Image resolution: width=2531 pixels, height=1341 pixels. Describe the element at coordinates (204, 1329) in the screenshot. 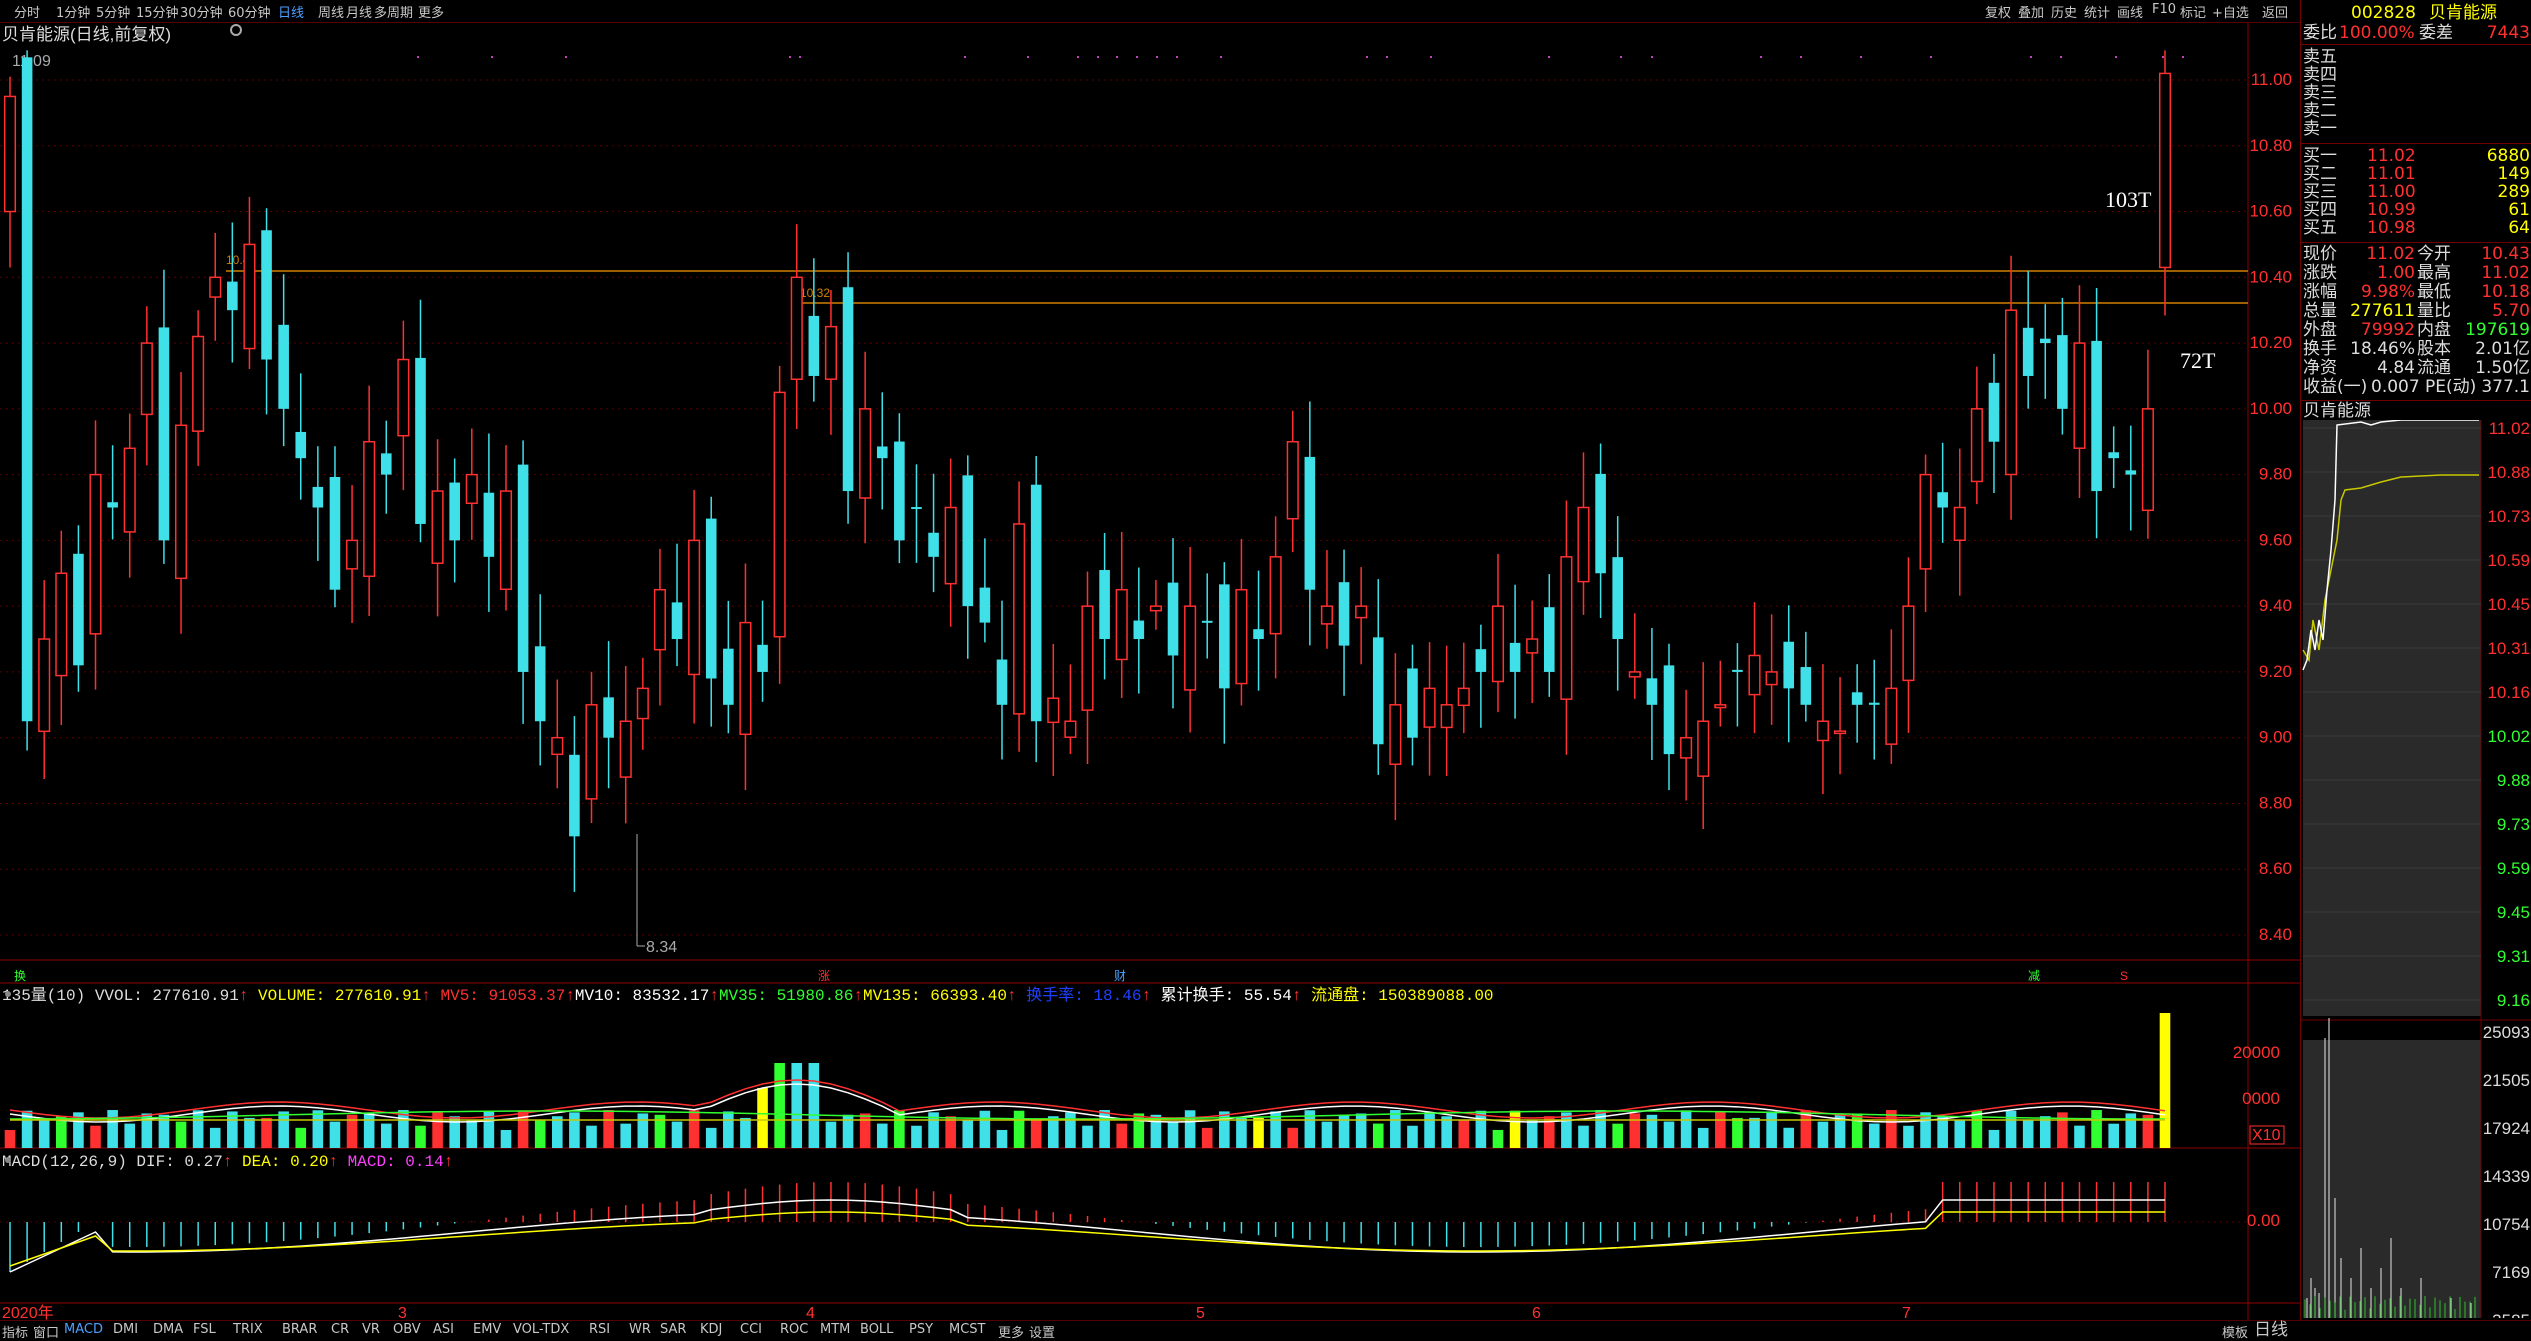

I see `indicator-tab-5: FSL` at that location.